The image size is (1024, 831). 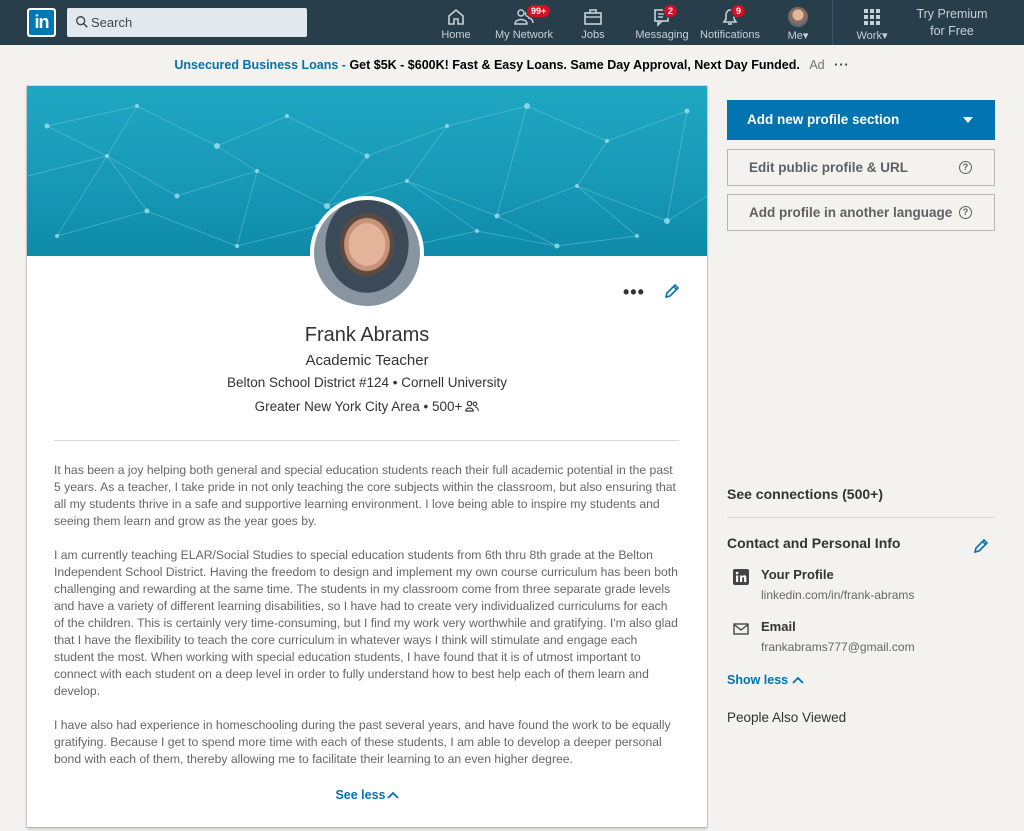 I want to click on linkedin-logo: in, so click(x=41, y=22).